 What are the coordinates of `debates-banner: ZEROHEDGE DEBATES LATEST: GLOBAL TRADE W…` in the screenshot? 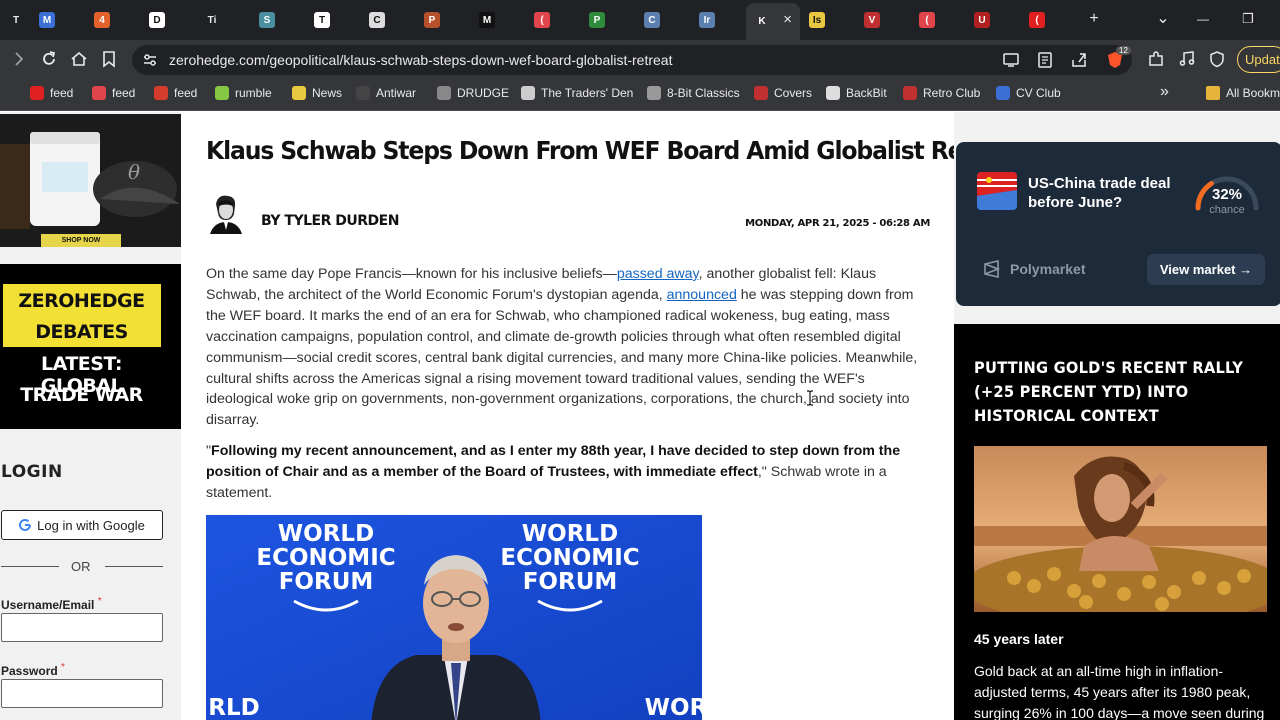 It's located at (90, 346).